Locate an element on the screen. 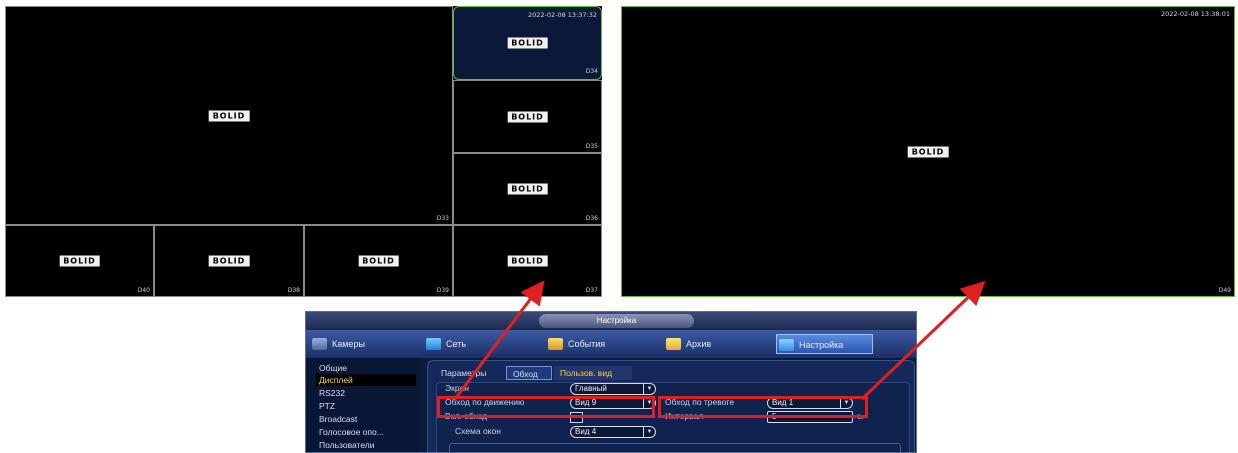 Image resolution: width=1238 pixels, height=453 pixels. arrow-to-multi-view is located at coordinates (499, 340).